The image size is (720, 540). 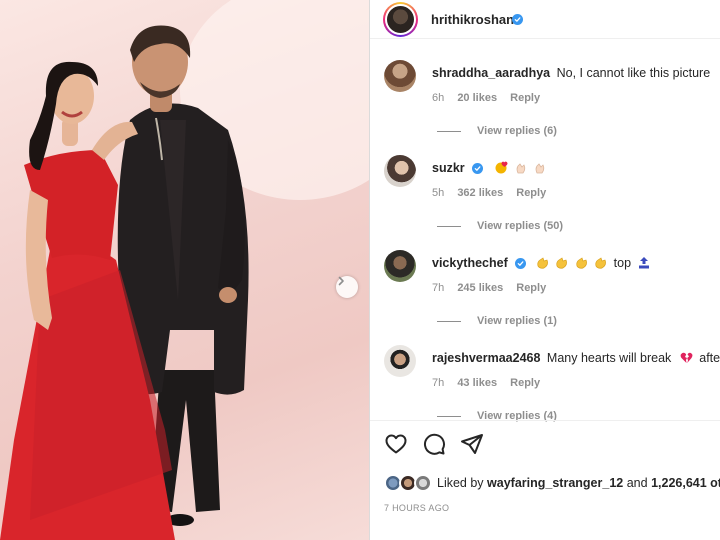 I want to click on comment-text-continued: afte, so click(x=709, y=358).